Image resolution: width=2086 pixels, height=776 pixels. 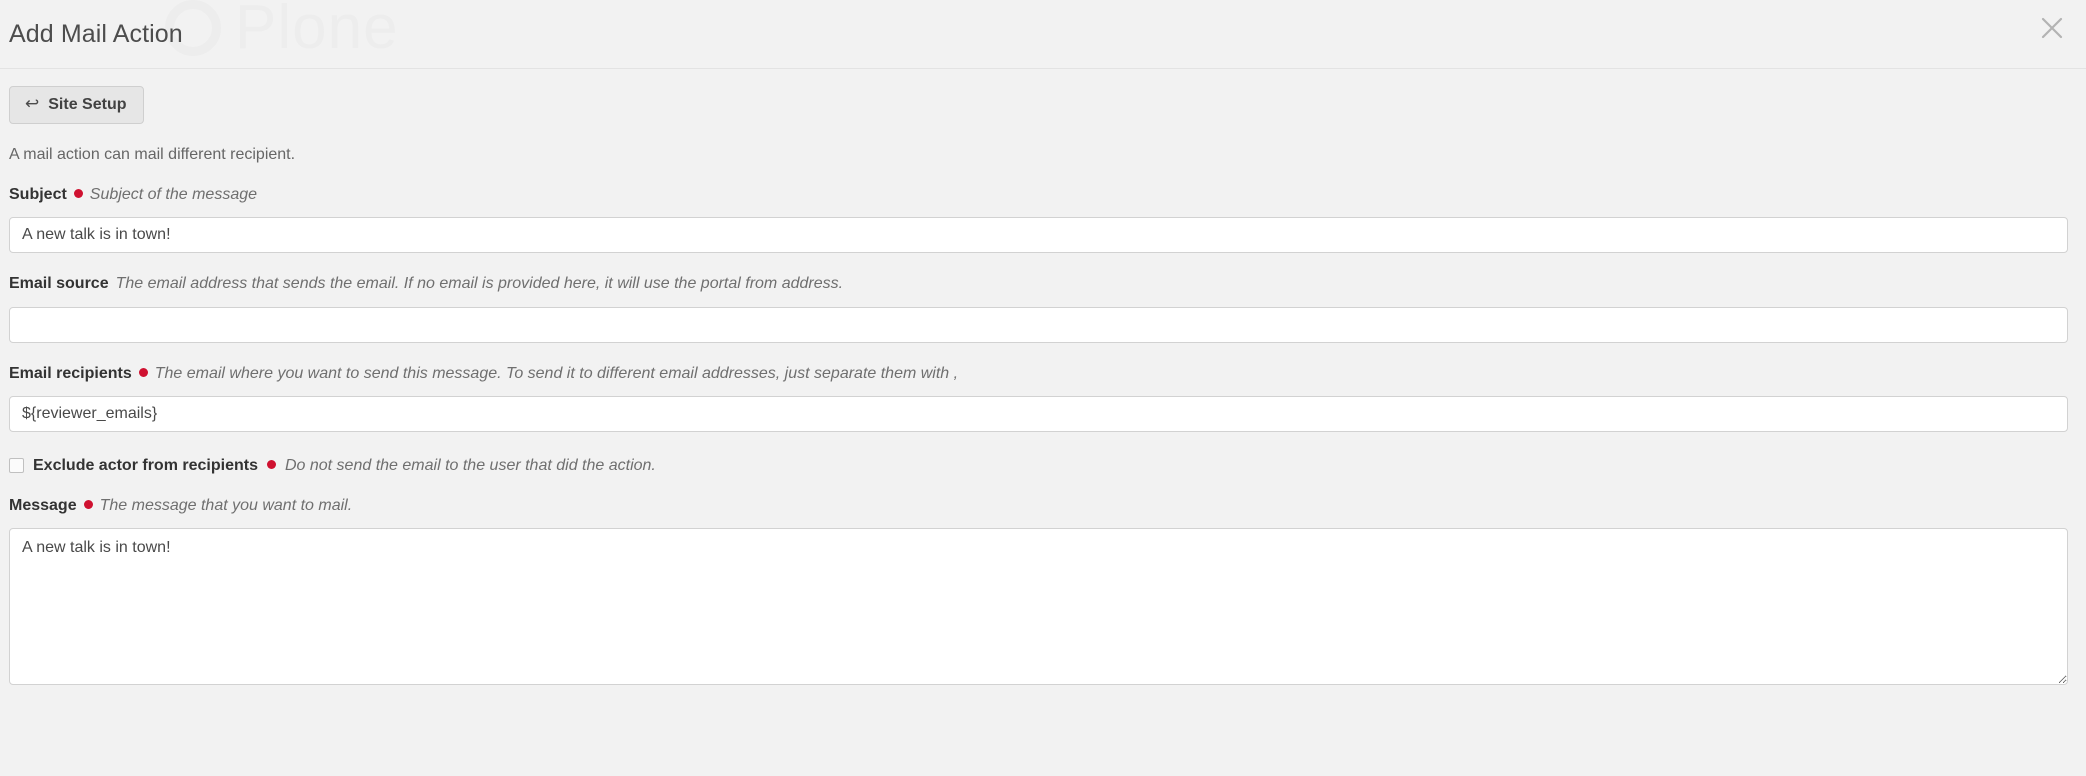 What do you see at coordinates (1043, 194) in the screenshot?
I see `field-subject-label-row: Subject Subject of the message` at bounding box center [1043, 194].